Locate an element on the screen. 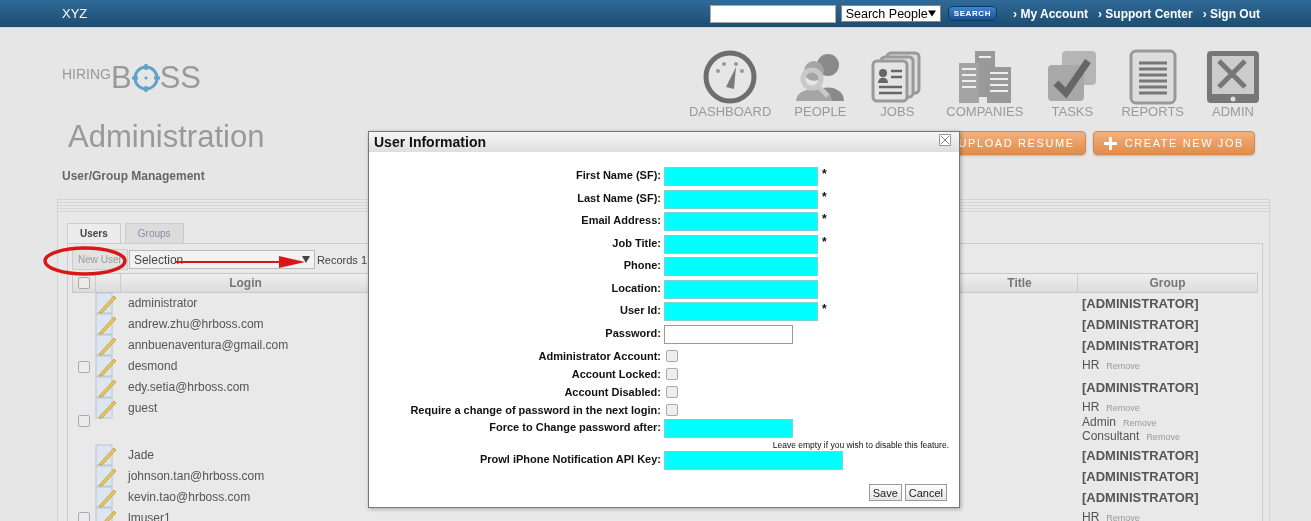 This screenshot has height=521, width=1311. nav-link: ADMIN is located at coordinates (1233, 84).